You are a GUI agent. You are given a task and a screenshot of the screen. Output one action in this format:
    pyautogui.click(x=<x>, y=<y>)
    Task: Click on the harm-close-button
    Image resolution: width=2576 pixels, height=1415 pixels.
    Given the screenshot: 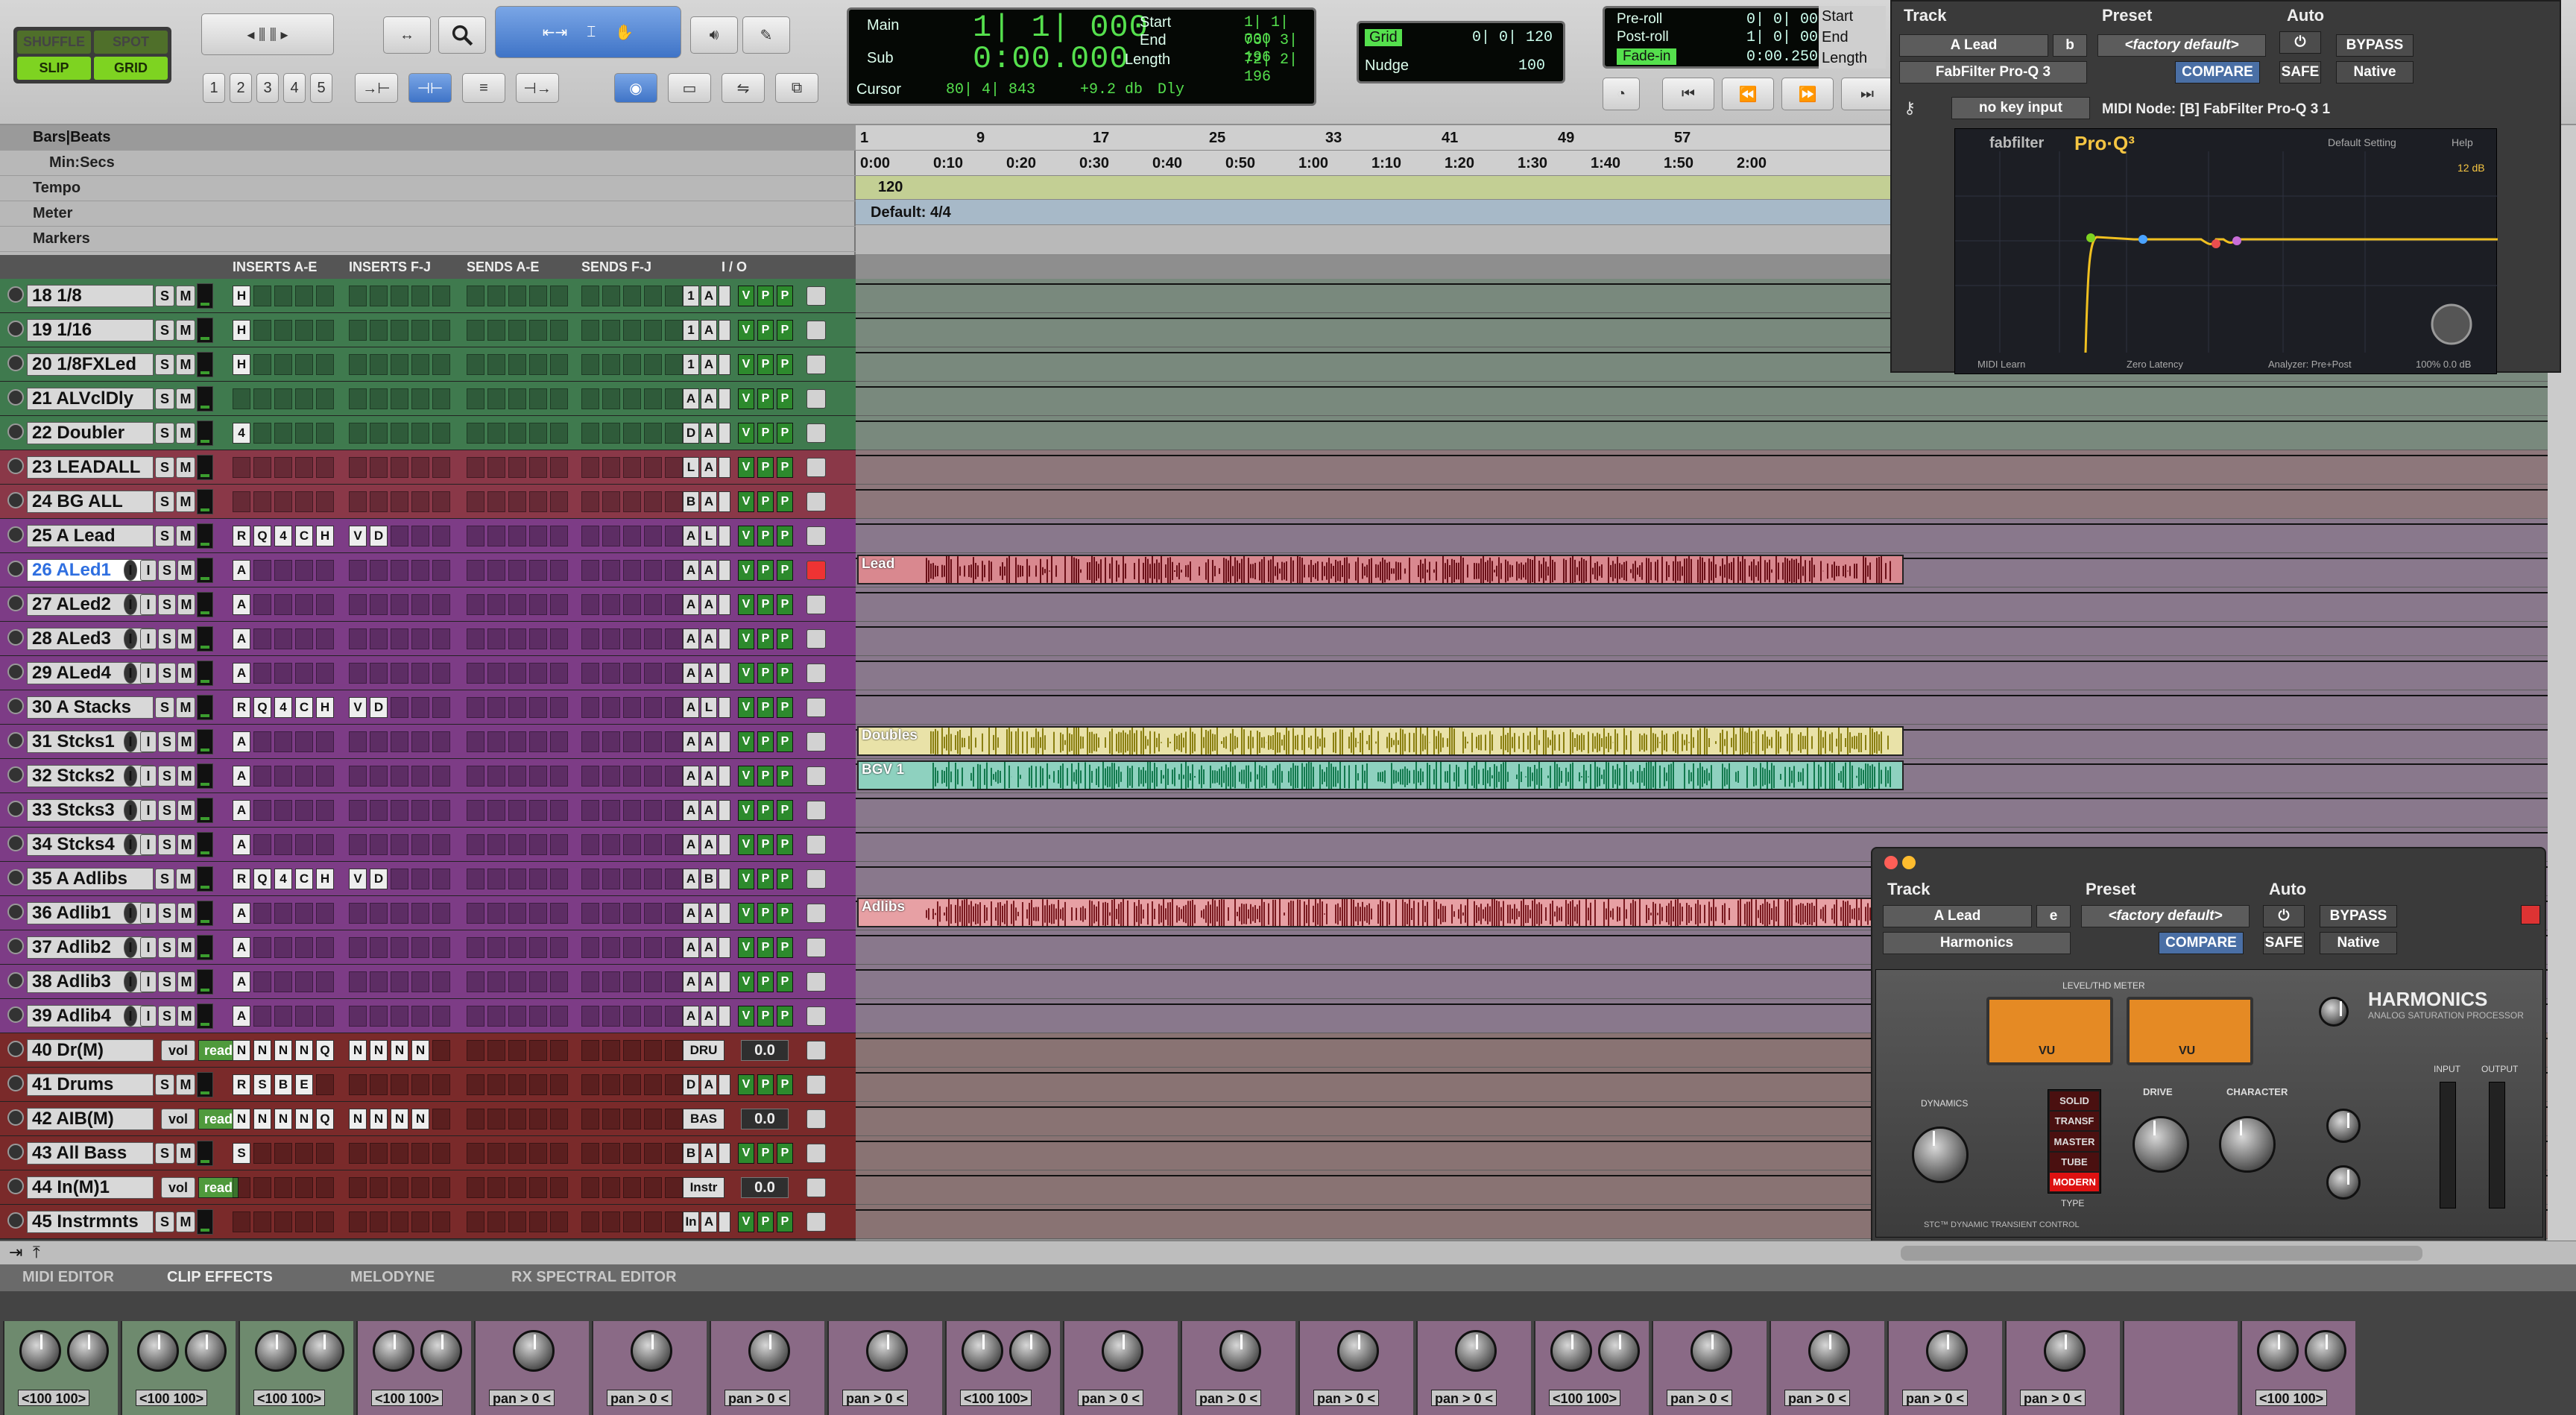 What is the action you would take?
    pyautogui.click(x=2530, y=914)
    